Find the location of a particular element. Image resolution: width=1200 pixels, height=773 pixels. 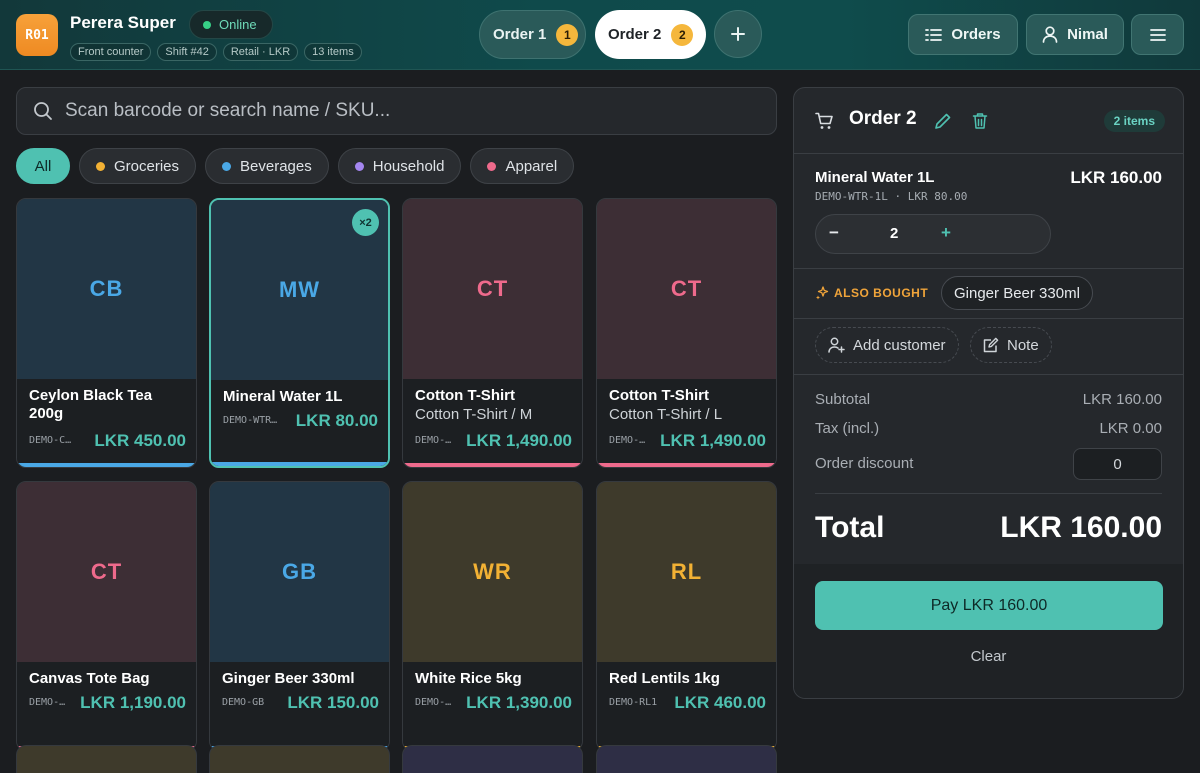

also-bought-text: ALSO BOUGHT is located at coordinates (881, 293).